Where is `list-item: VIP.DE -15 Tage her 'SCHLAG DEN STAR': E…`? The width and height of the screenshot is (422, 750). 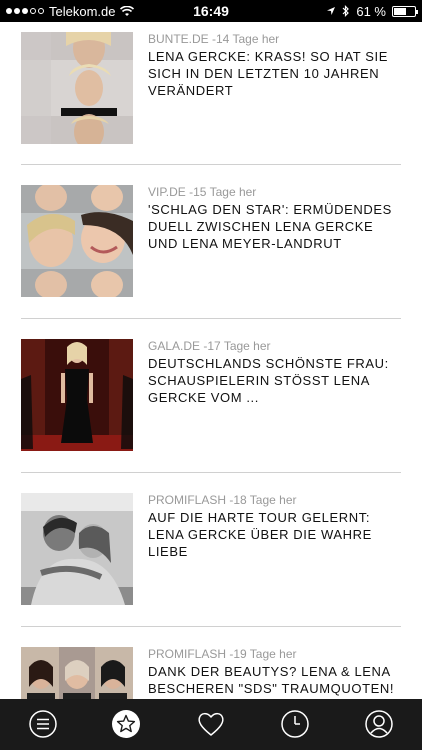 list-item: VIP.DE -15 Tage her 'SCHLAG DEN STAR': E… is located at coordinates (211, 241).